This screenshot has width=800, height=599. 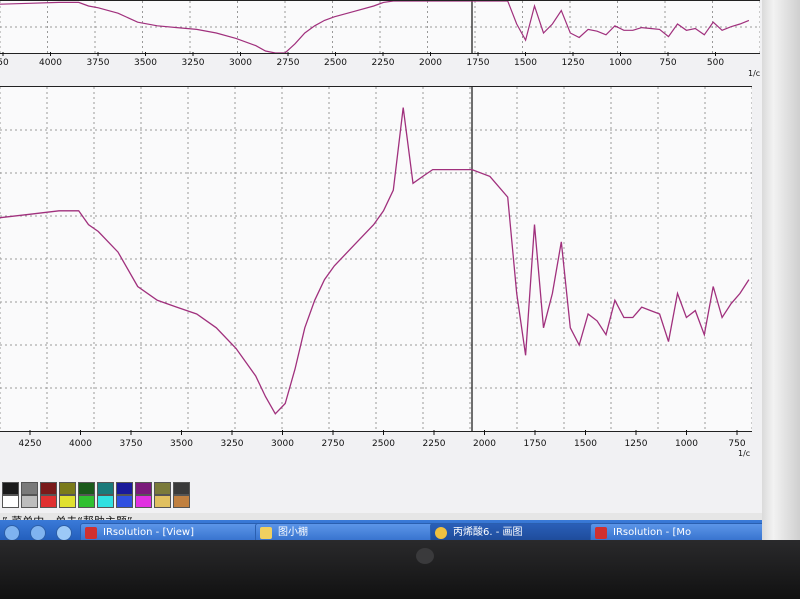 What do you see at coordinates (400, 569) in the screenshot?
I see `monitor-bezel-bottom` at bounding box center [400, 569].